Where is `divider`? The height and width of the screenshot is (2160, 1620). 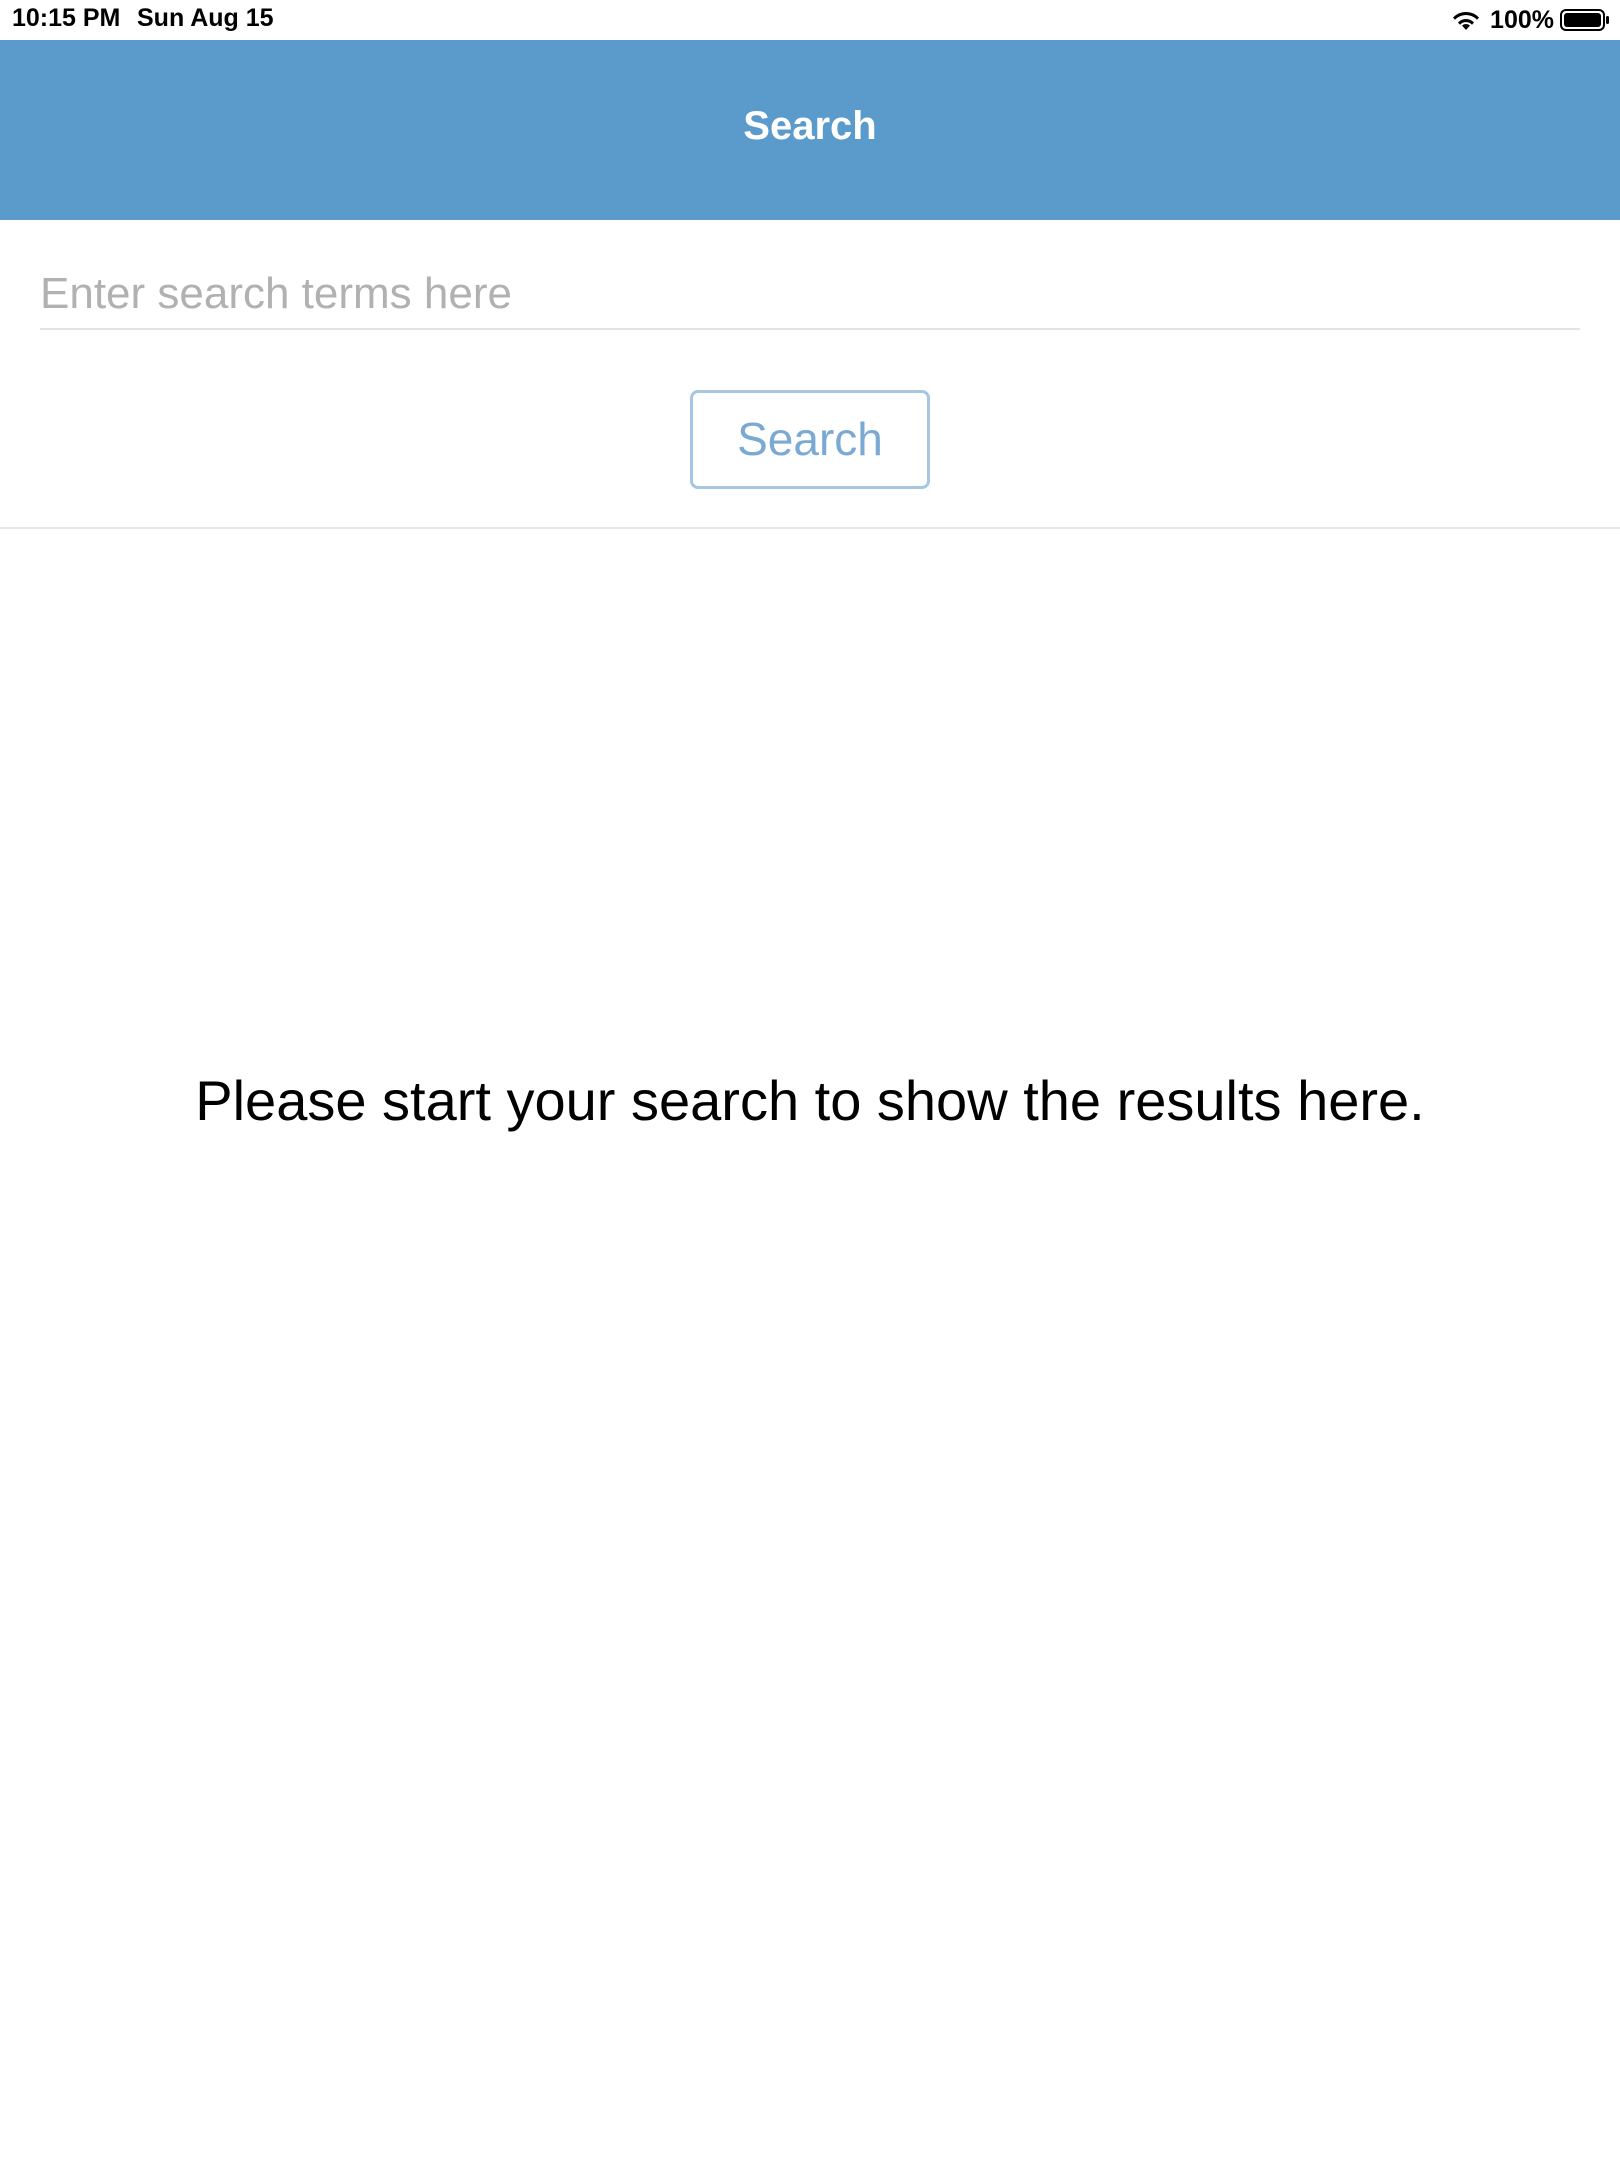
divider is located at coordinates (810, 528).